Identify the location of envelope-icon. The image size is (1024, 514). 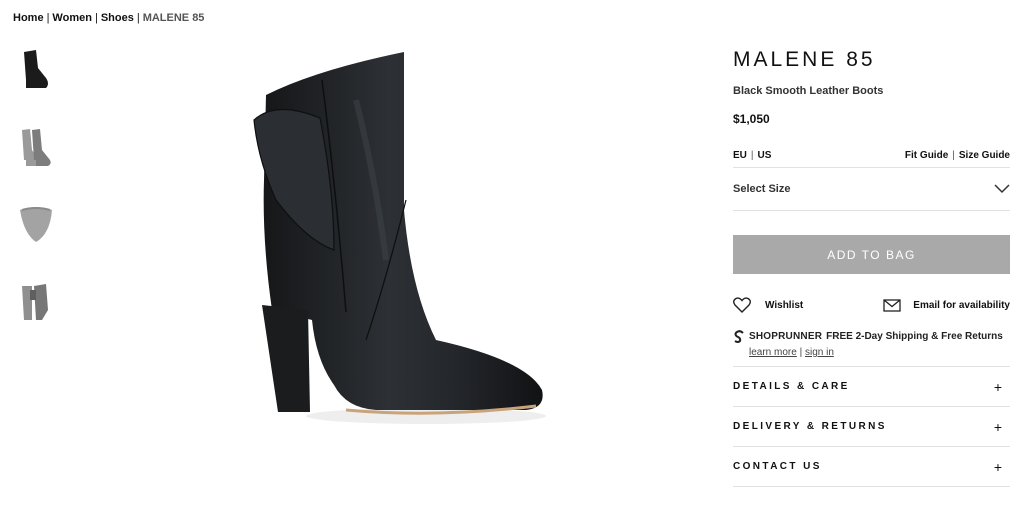
(892, 305).